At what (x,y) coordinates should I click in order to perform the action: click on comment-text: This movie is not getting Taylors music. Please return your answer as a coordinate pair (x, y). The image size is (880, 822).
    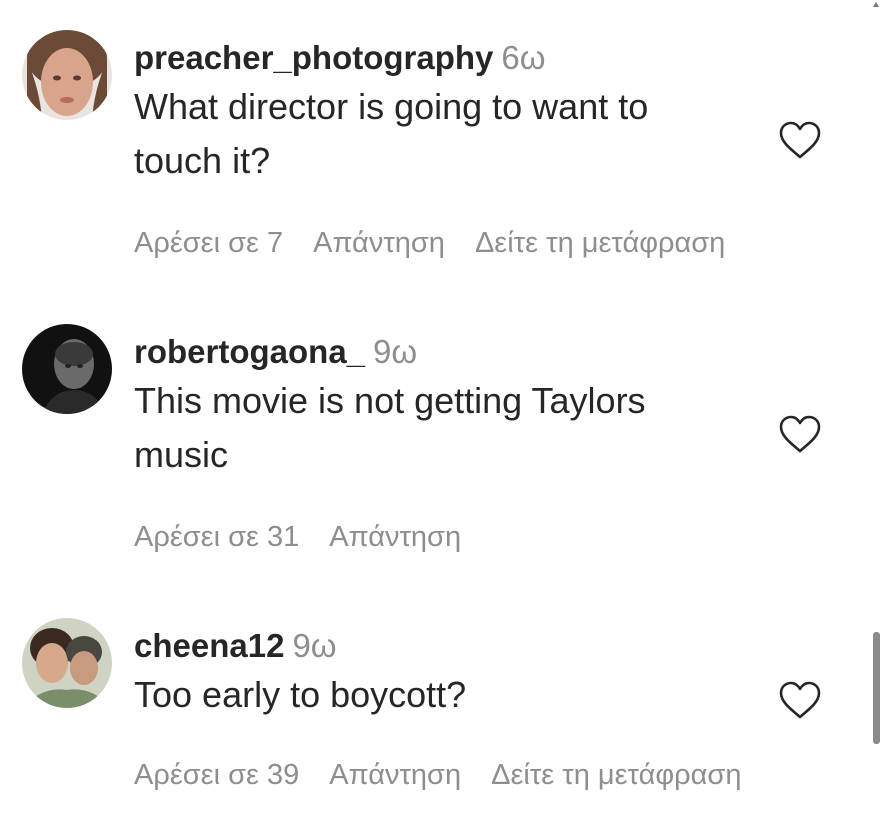
    Looking at the image, I should click on (390, 427).